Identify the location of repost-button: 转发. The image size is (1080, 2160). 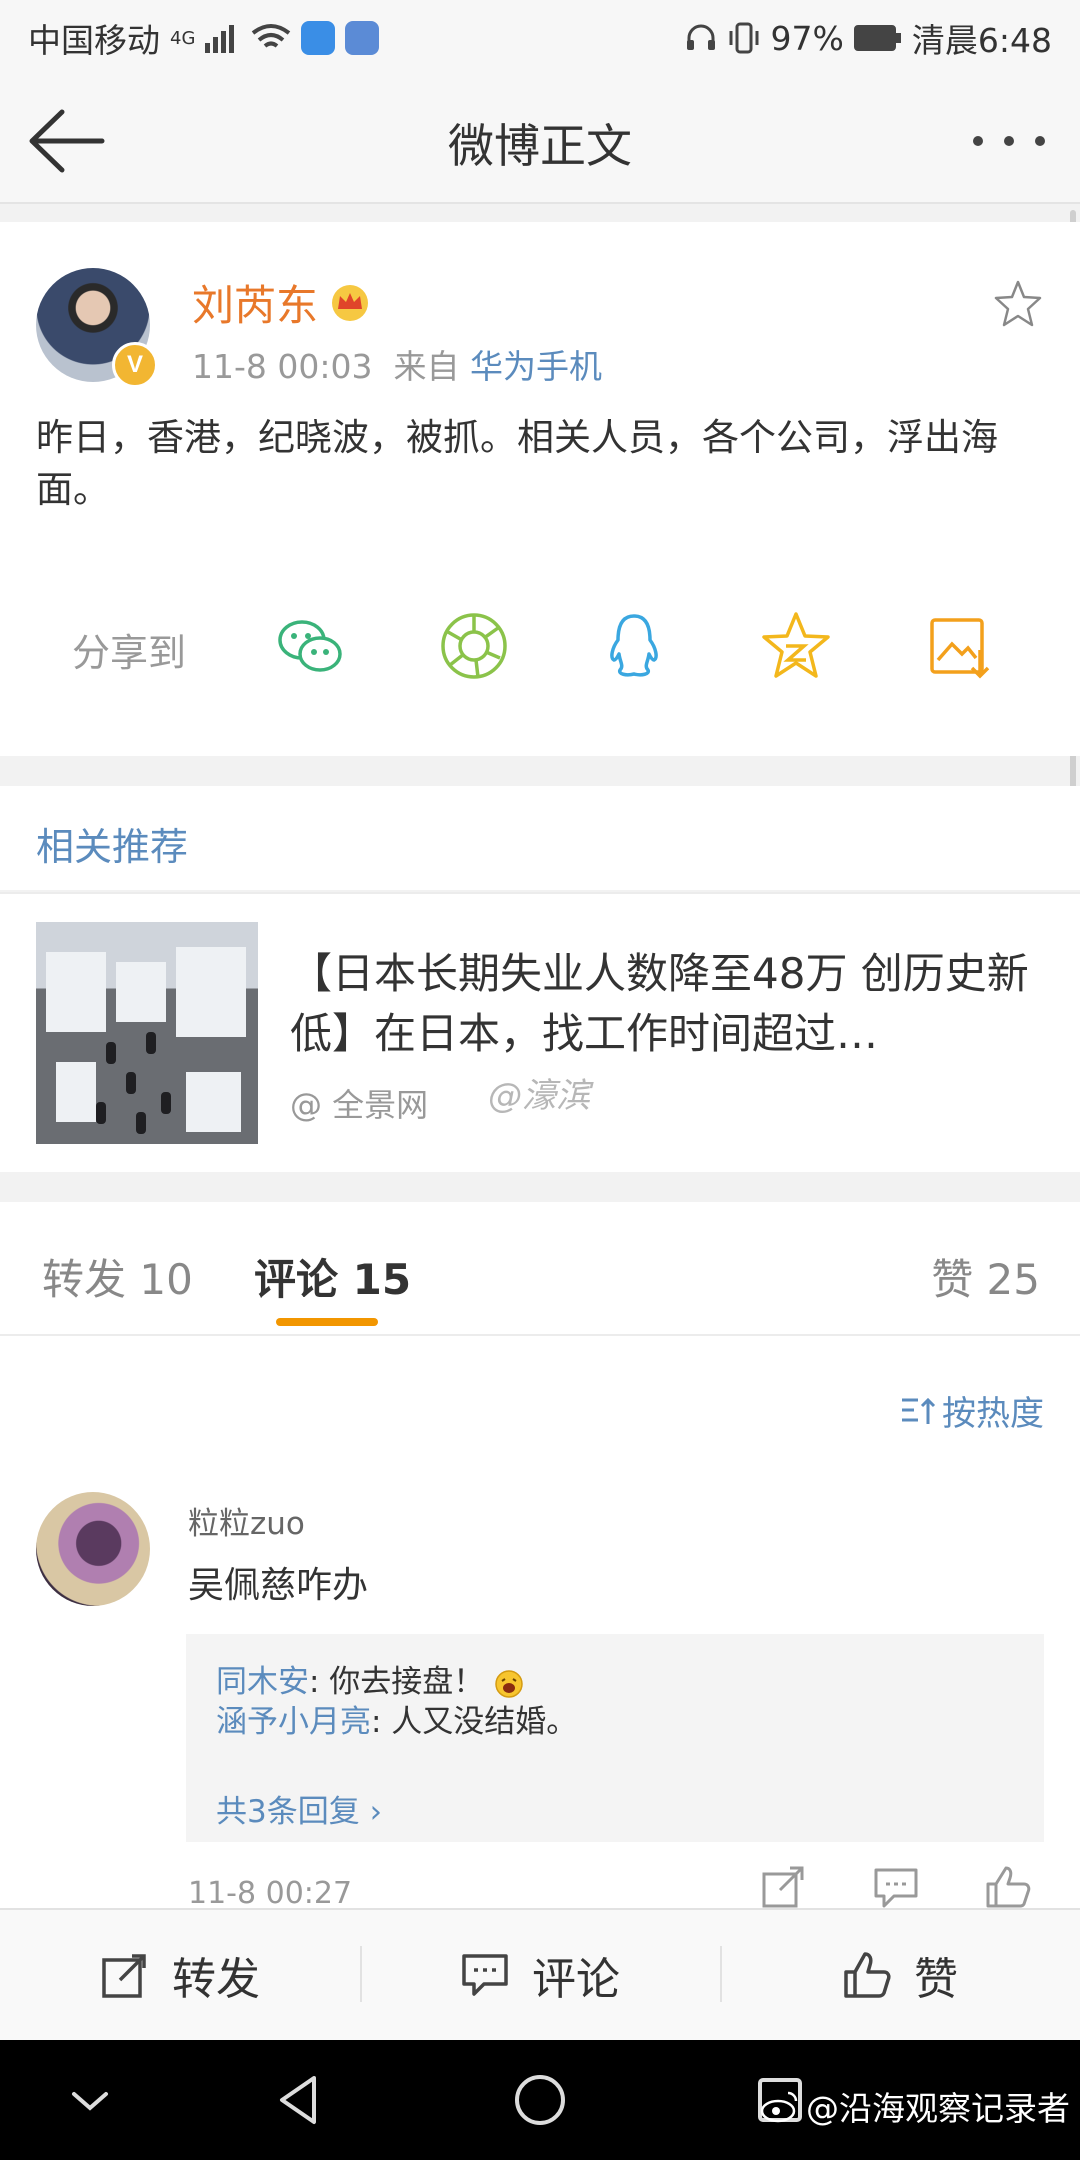
(180, 1975).